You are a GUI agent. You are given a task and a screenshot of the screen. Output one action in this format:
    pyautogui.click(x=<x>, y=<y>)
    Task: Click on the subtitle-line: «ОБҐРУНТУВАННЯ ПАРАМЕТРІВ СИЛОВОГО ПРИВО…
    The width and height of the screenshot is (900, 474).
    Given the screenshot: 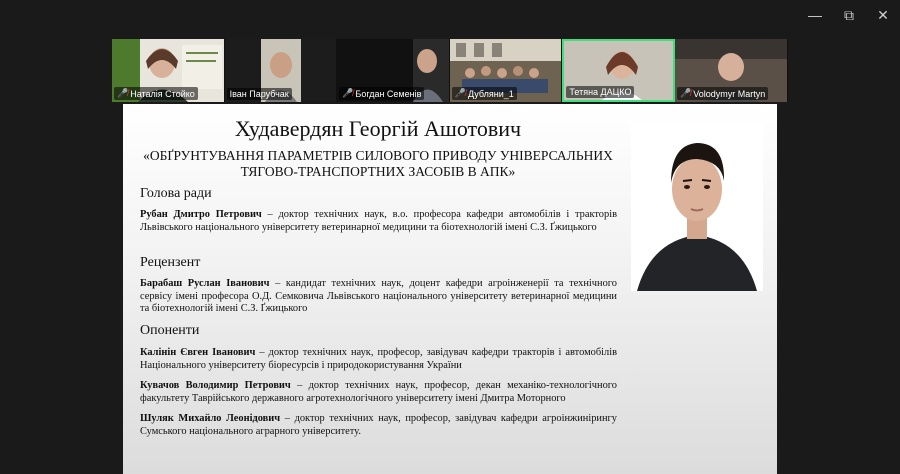 What is the action you would take?
    pyautogui.click(x=378, y=155)
    